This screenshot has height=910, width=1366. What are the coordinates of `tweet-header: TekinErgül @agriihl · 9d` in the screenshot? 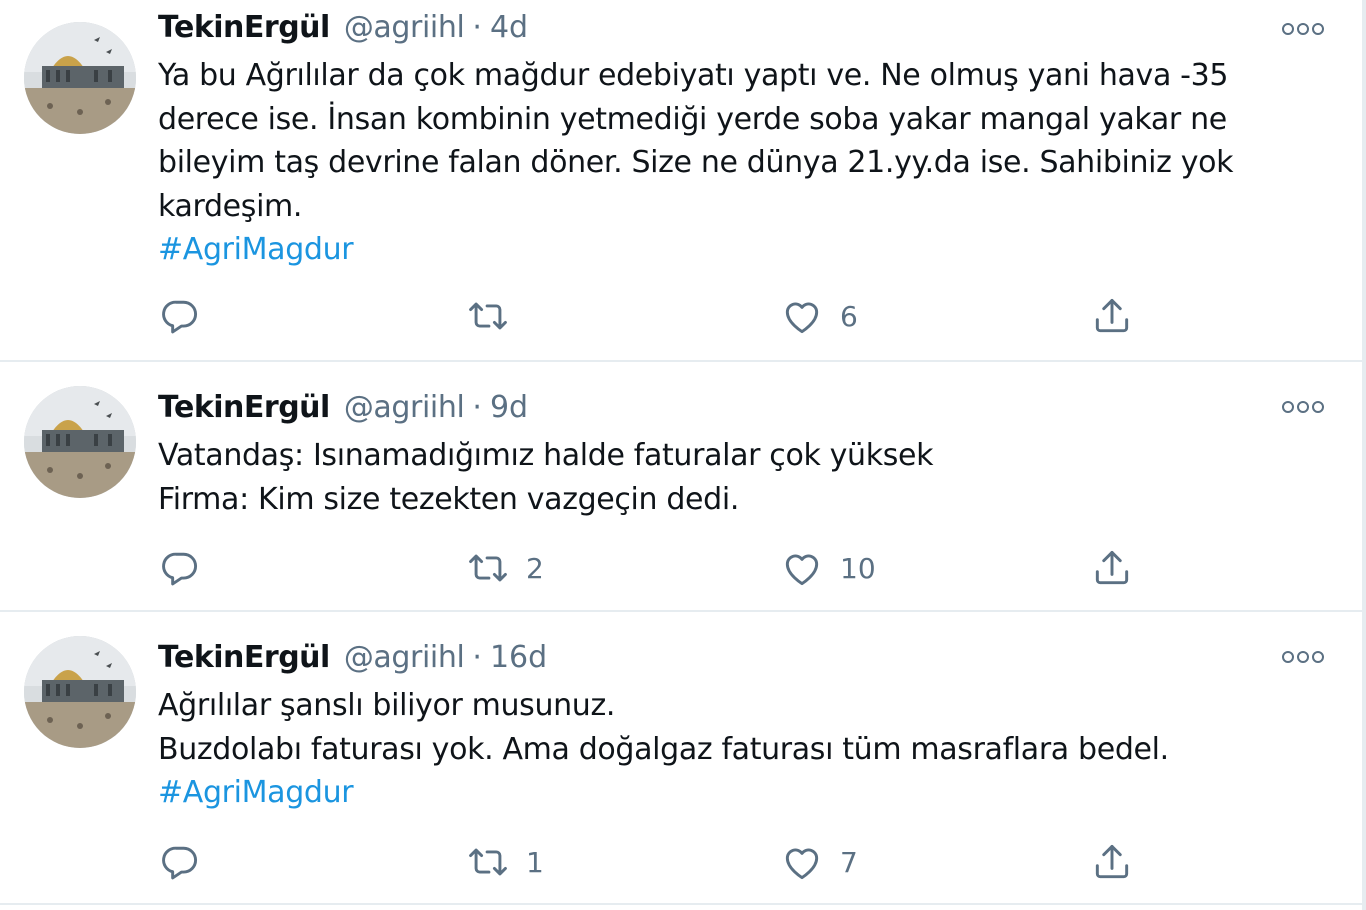 It's located at (343, 408).